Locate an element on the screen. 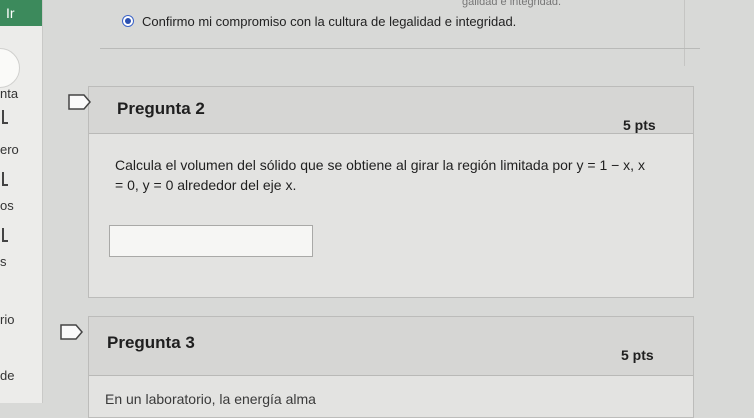 This screenshot has width=754, height=418. sidebar-item-tablero: ero is located at coordinates (9, 149).